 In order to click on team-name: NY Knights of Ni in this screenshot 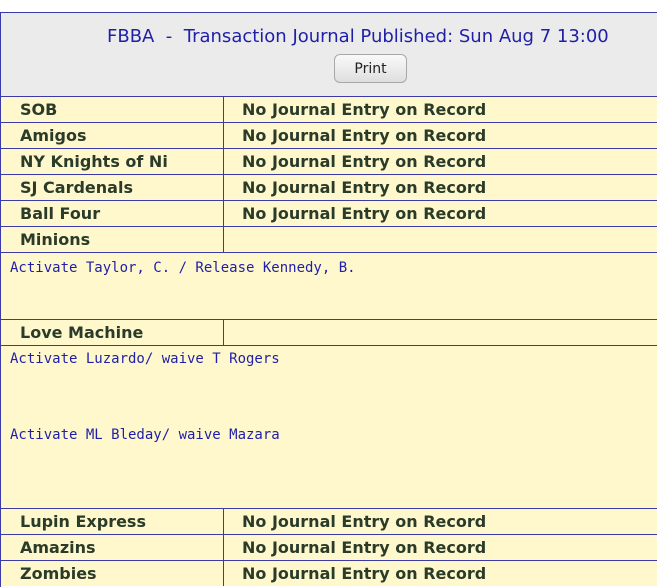, I will do `click(94, 161)`.